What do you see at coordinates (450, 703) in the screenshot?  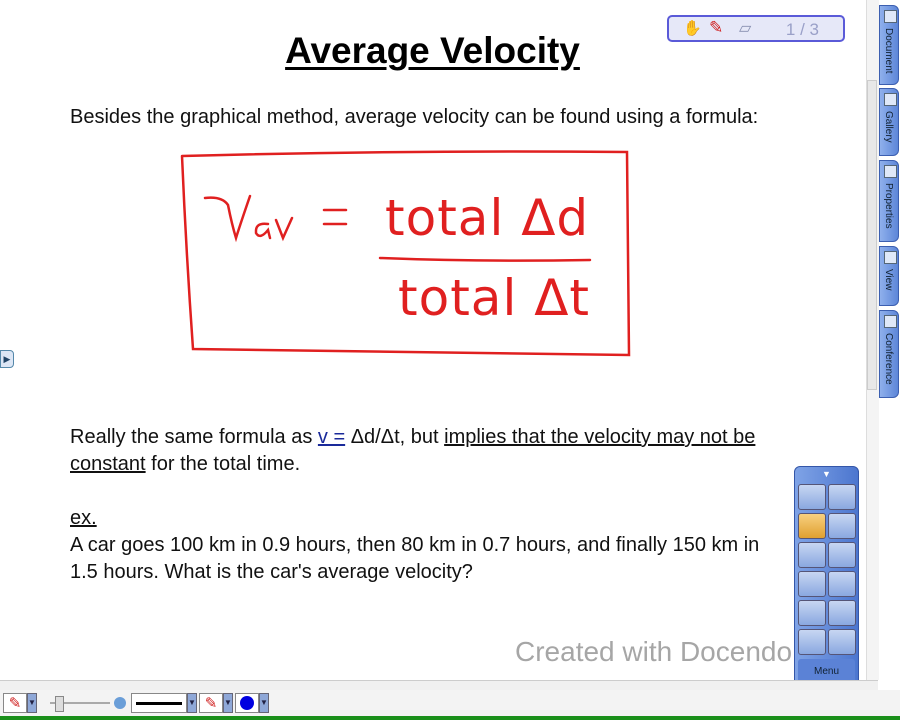 I see `bottom-toolbar: ✎ ▼ ▼ ✎ ▼ ▼` at bounding box center [450, 703].